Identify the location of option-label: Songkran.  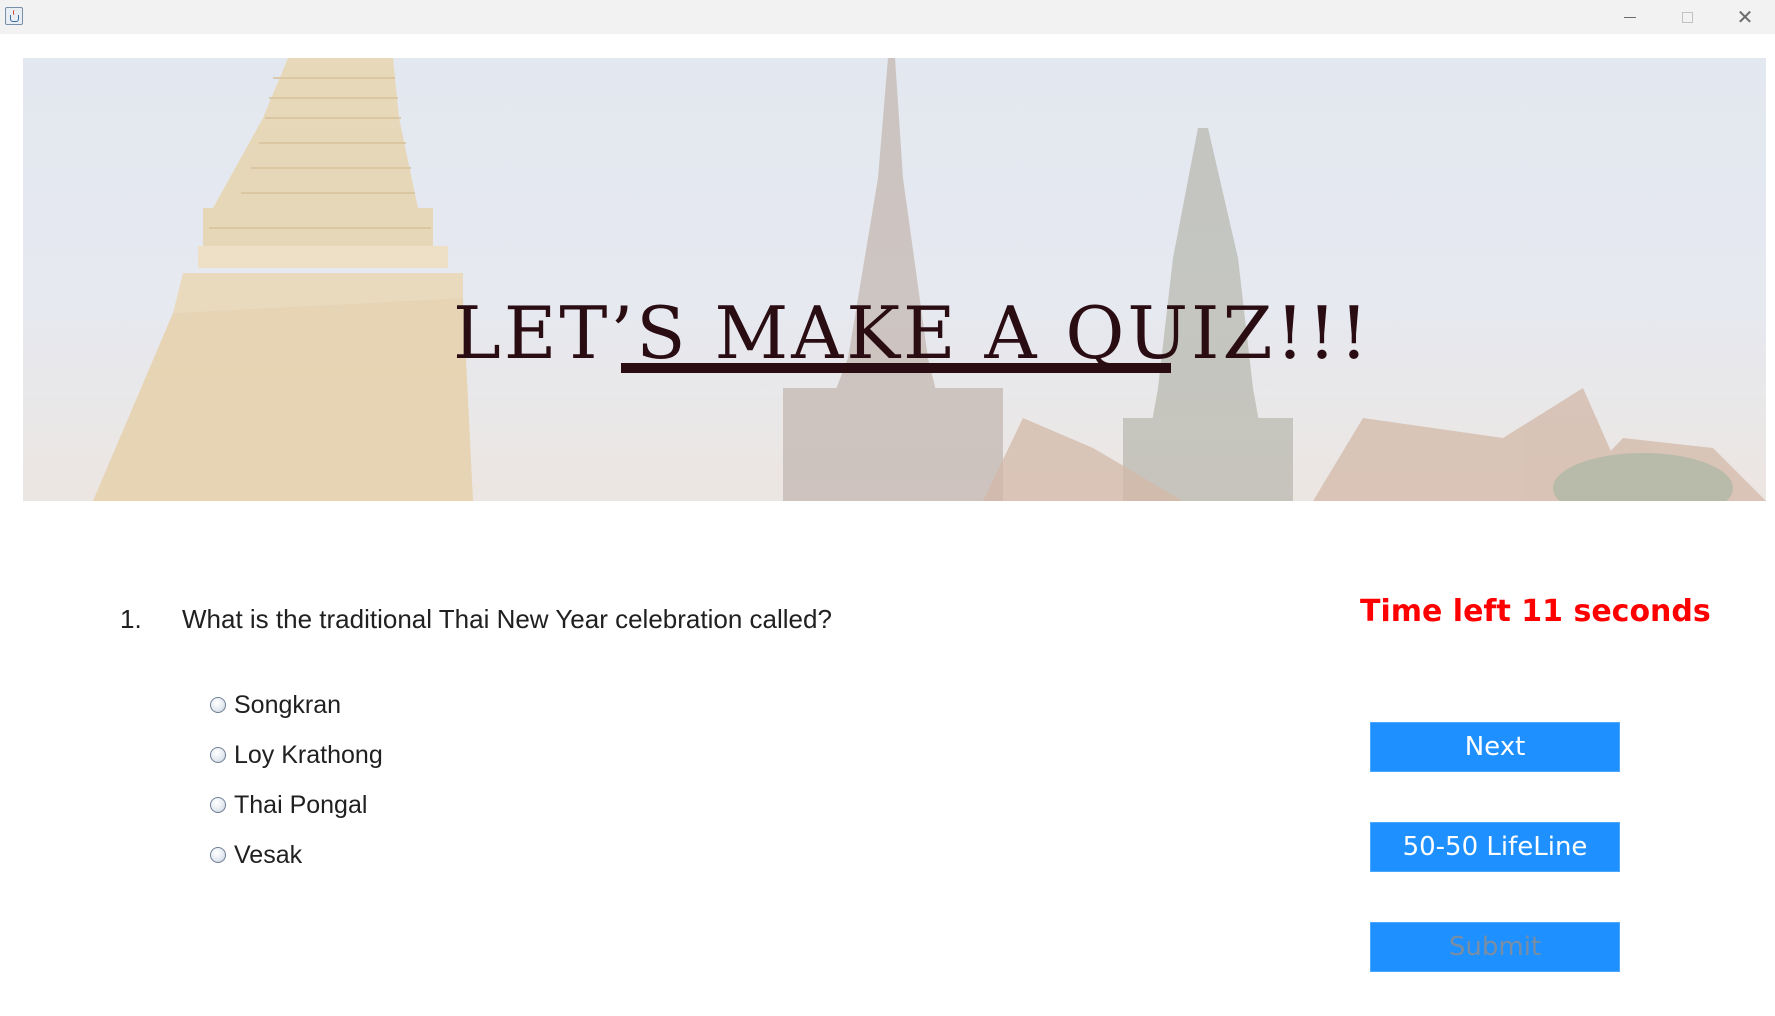
(288, 704).